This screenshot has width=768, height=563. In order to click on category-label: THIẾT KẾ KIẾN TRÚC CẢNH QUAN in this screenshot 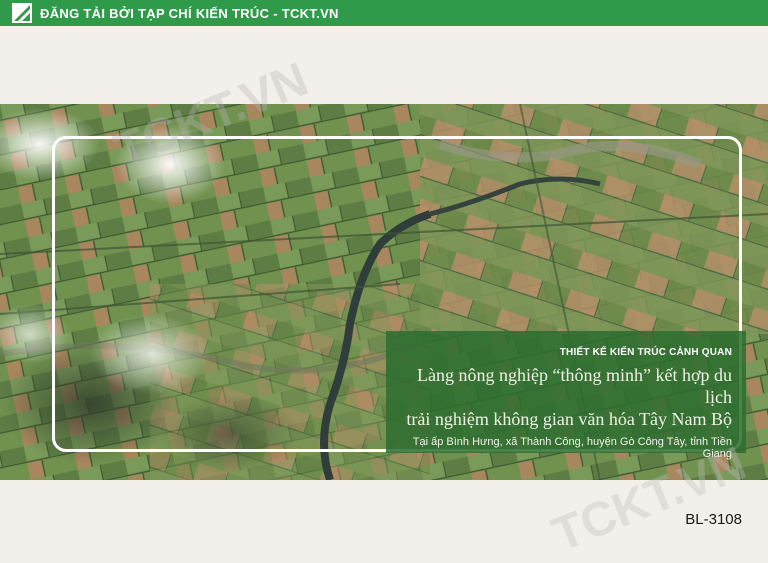, I will do `click(645, 352)`.